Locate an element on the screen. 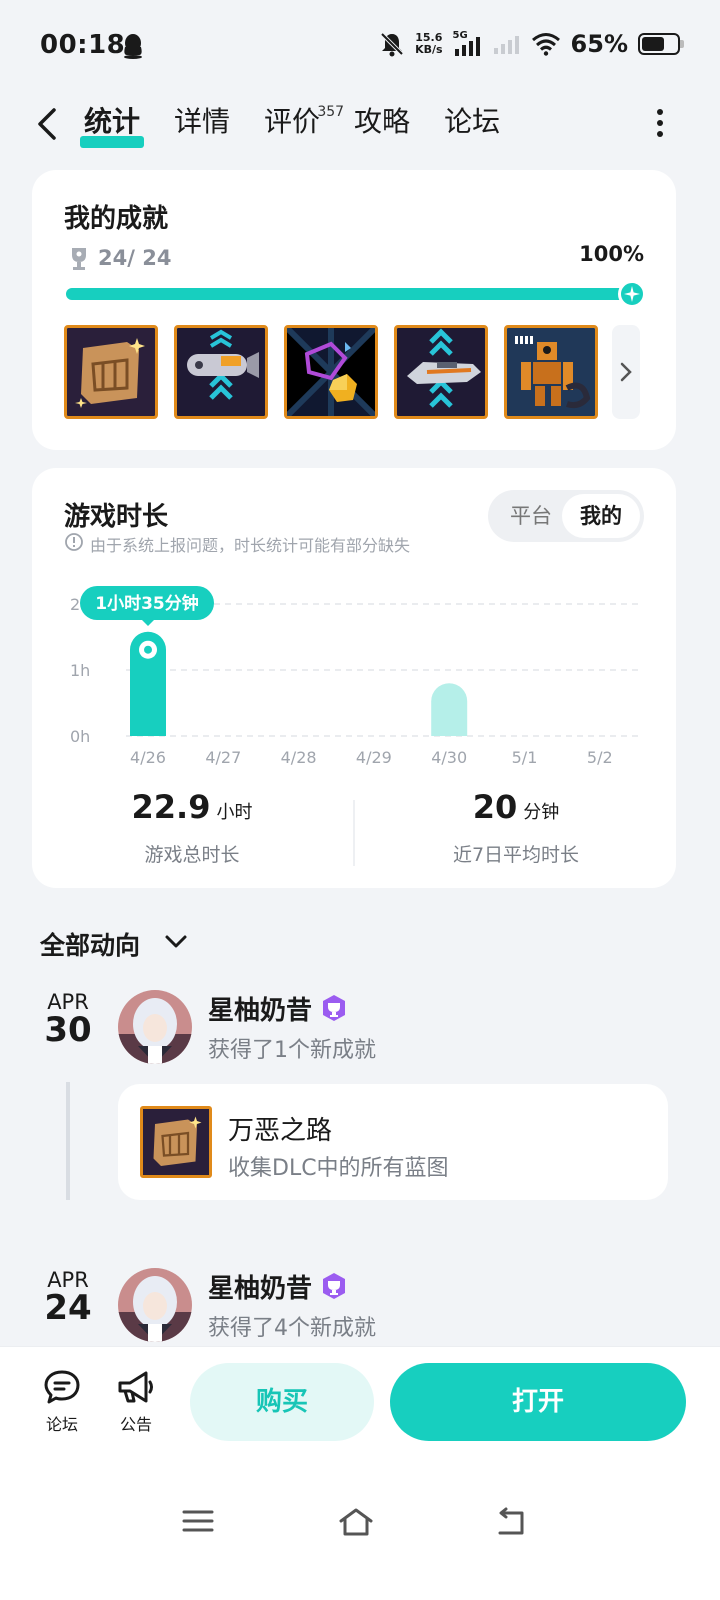 The width and height of the screenshot is (720, 1600). feed-filter: 全部动向 is located at coordinates (90, 944).